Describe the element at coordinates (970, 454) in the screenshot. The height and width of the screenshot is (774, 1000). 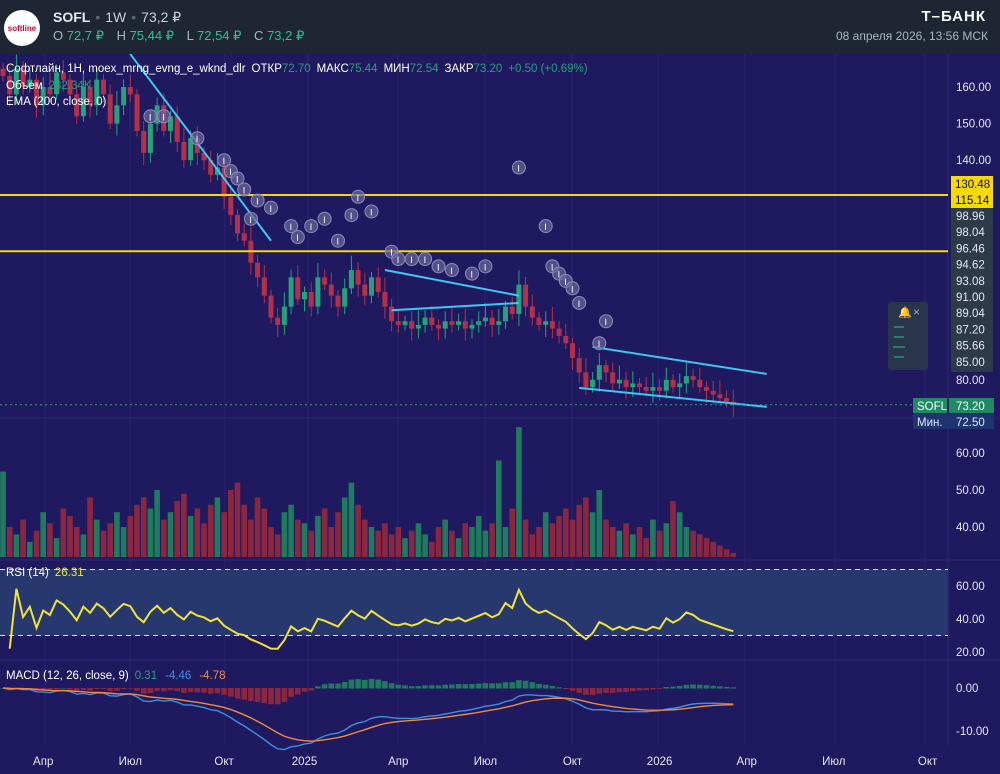
I see `volume-axis-label: 60.00` at that location.